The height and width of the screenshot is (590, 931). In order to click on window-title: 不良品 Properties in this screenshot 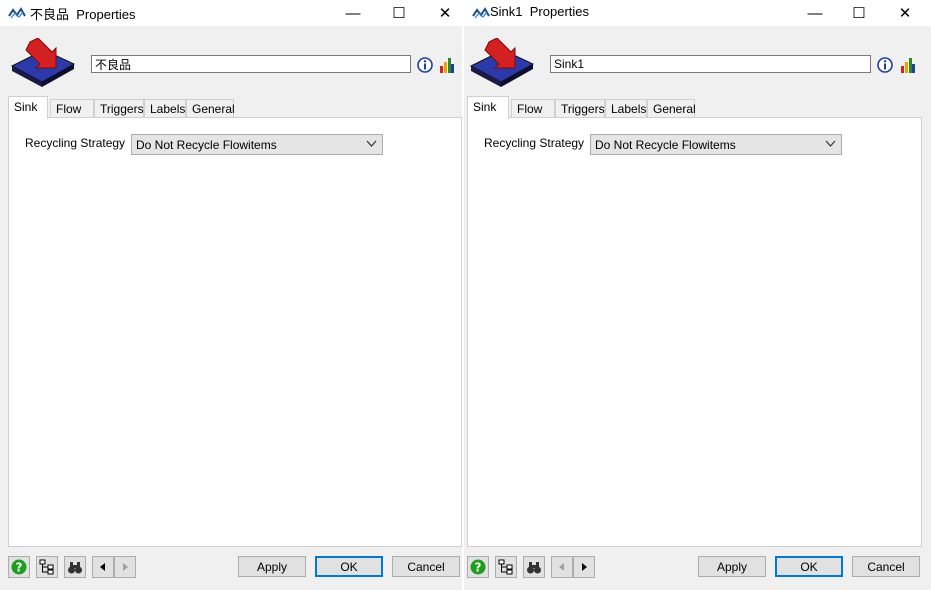, I will do `click(83, 14)`.